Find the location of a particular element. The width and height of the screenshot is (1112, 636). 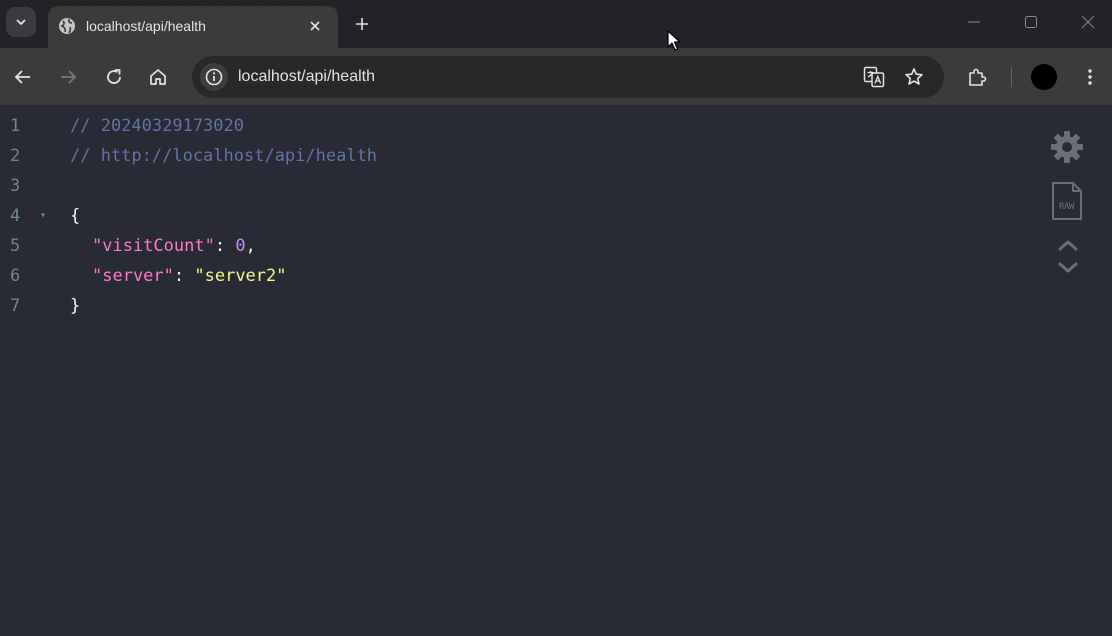

forward-button is located at coordinates (68, 77).